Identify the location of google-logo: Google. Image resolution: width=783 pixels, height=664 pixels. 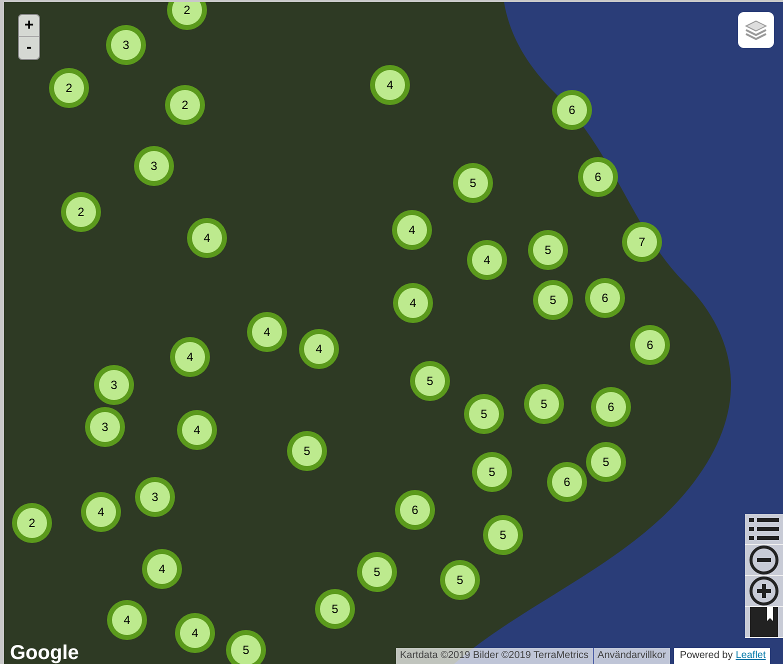
(44, 652).